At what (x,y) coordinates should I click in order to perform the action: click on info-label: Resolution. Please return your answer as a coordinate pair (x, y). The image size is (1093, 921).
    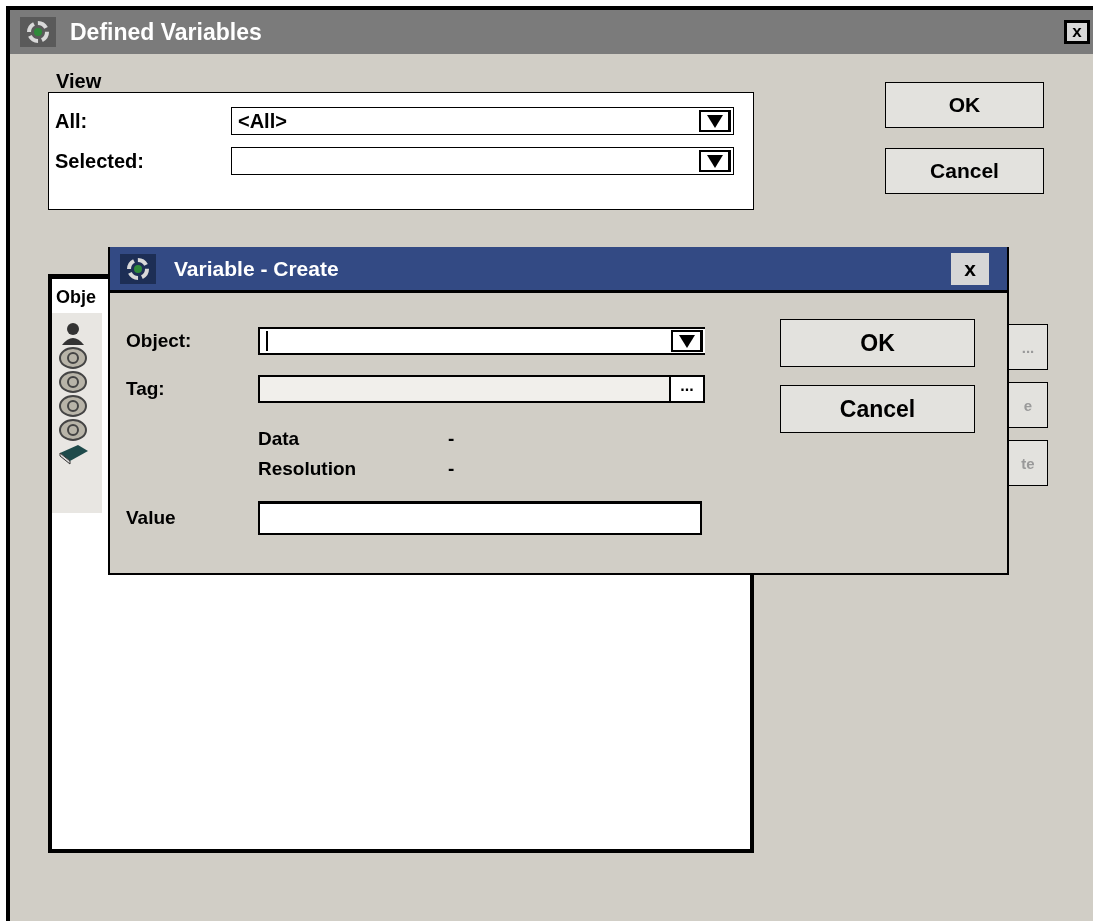
    Looking at the image, I should click on (308, 469).